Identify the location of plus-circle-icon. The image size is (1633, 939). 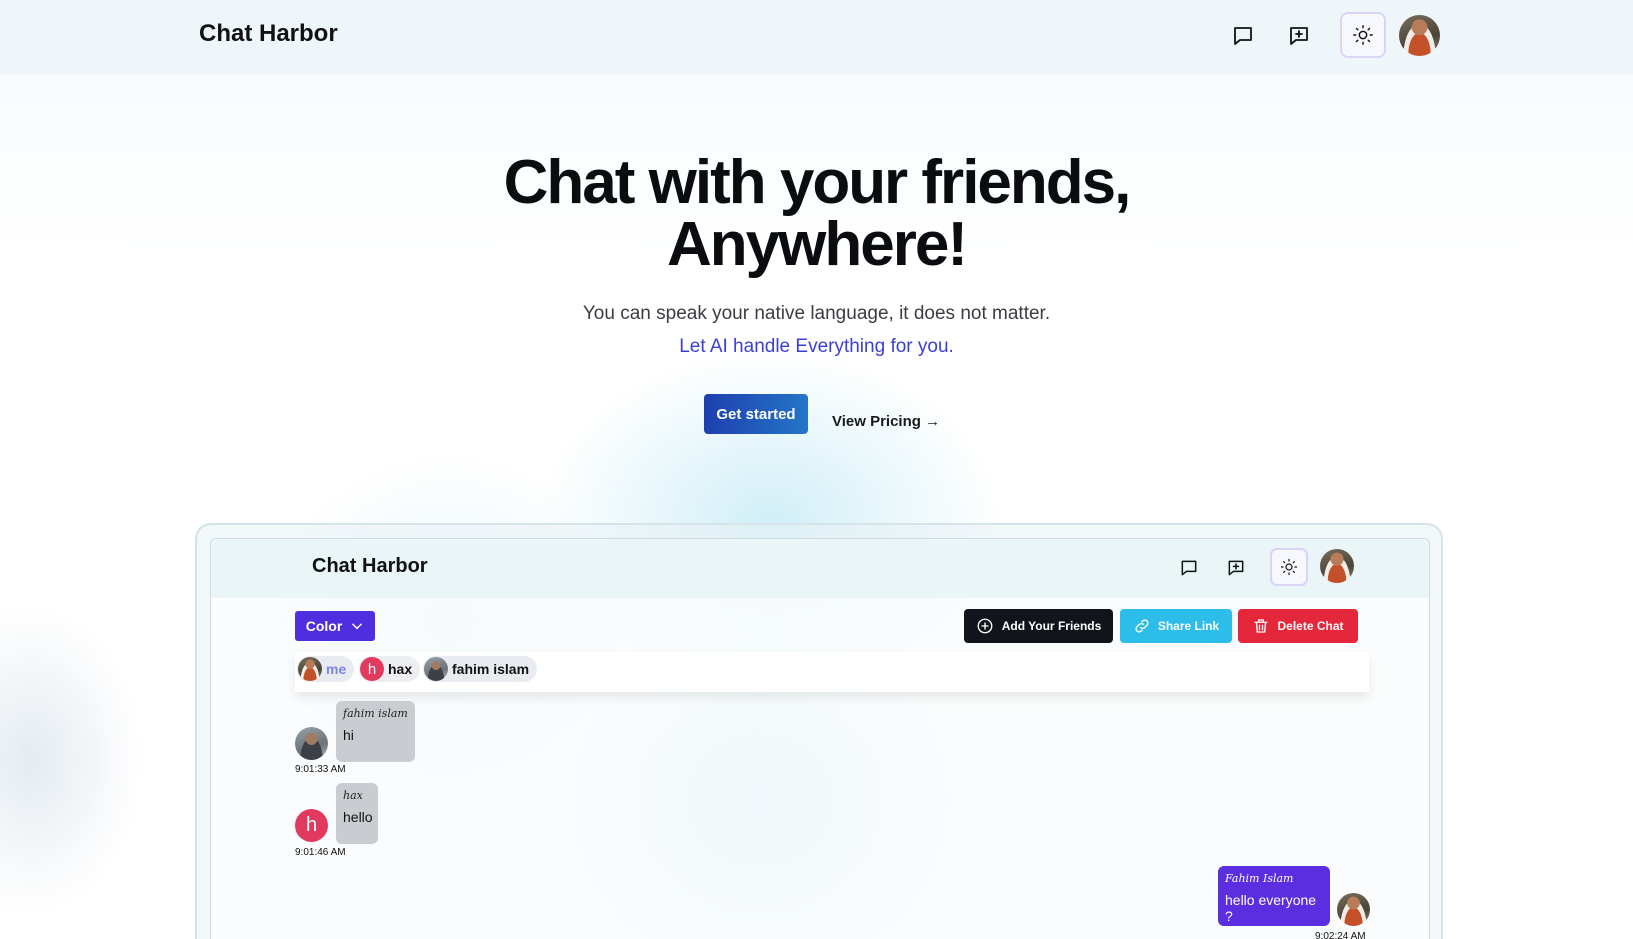
(985, 626).